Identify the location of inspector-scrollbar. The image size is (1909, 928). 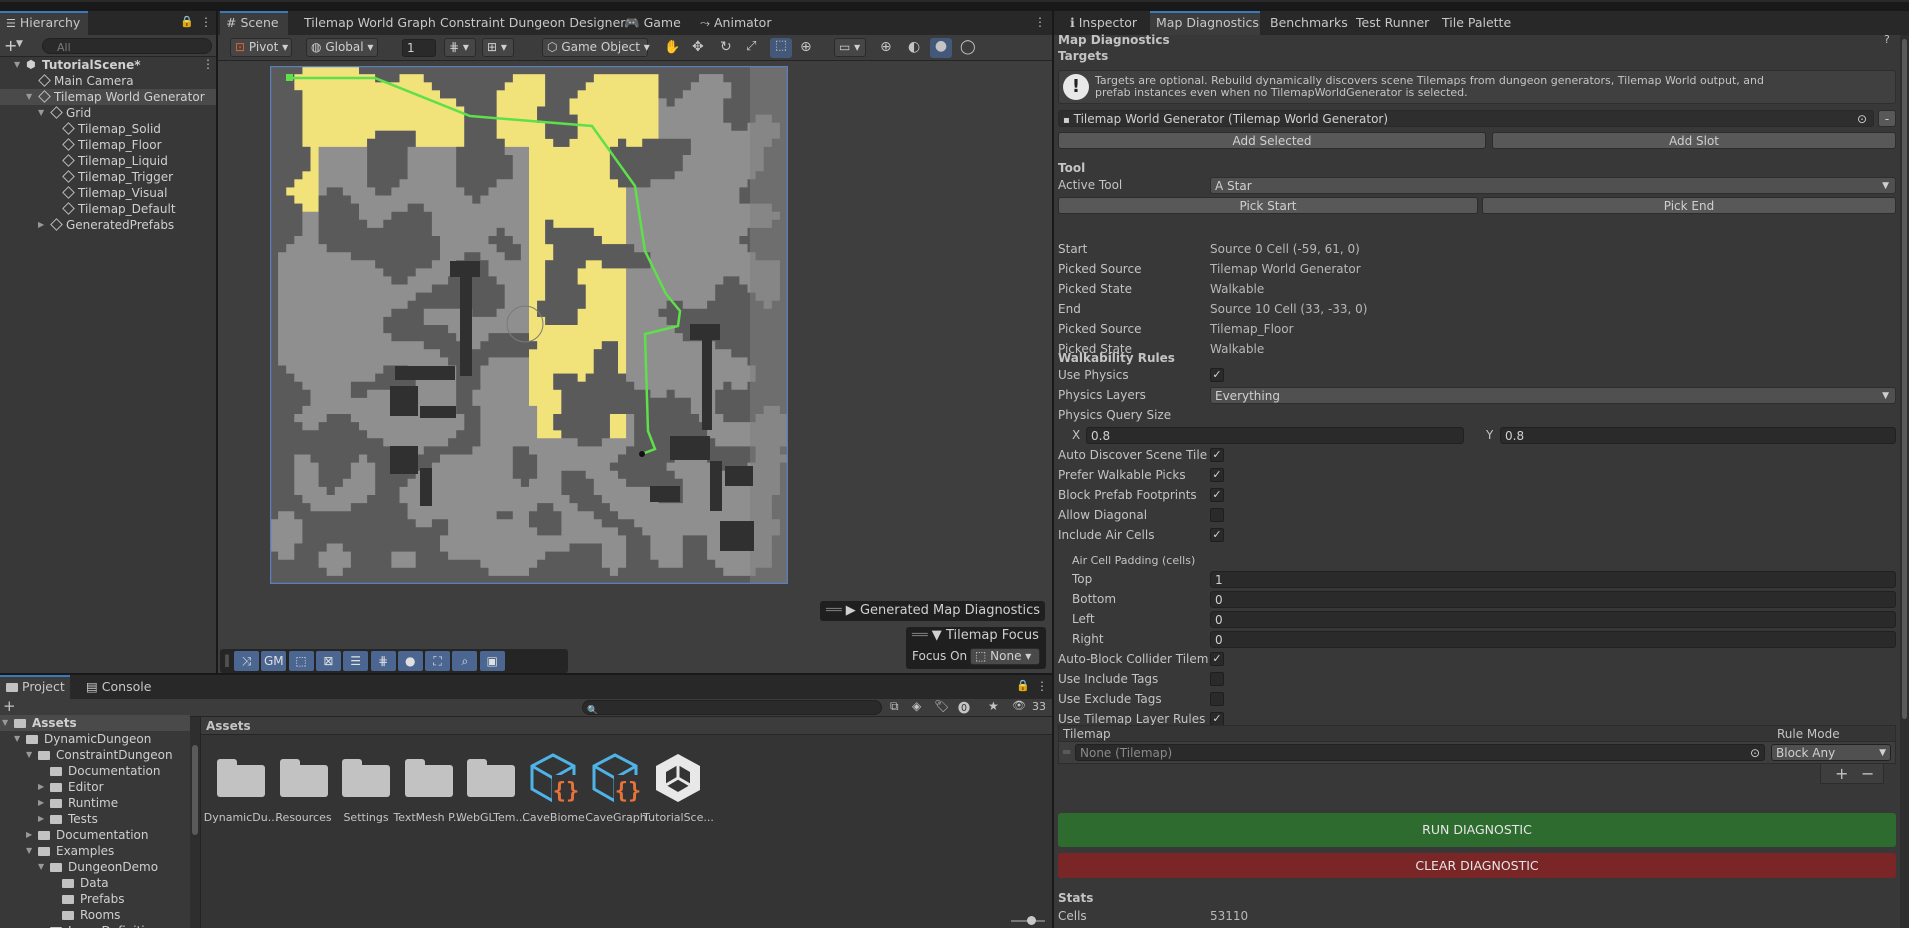
(1904, 481).